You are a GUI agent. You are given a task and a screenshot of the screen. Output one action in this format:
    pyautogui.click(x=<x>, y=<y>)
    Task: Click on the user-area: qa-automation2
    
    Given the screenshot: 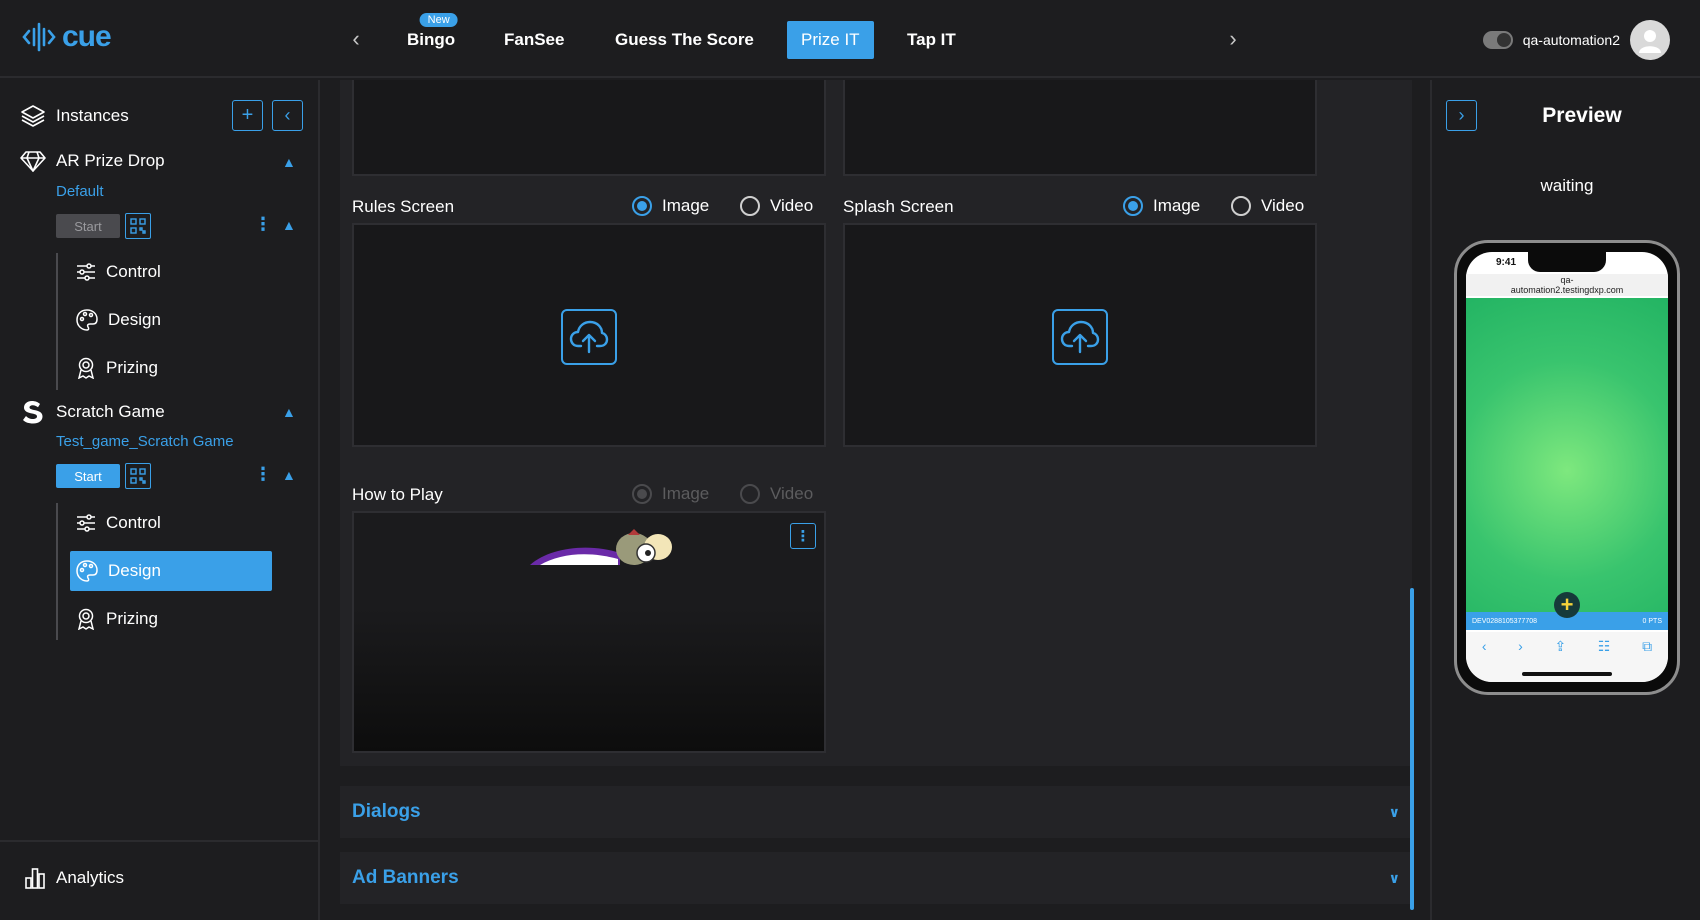 What is the action you would take?
    pyautogui.click(x=1576, y=40)
    